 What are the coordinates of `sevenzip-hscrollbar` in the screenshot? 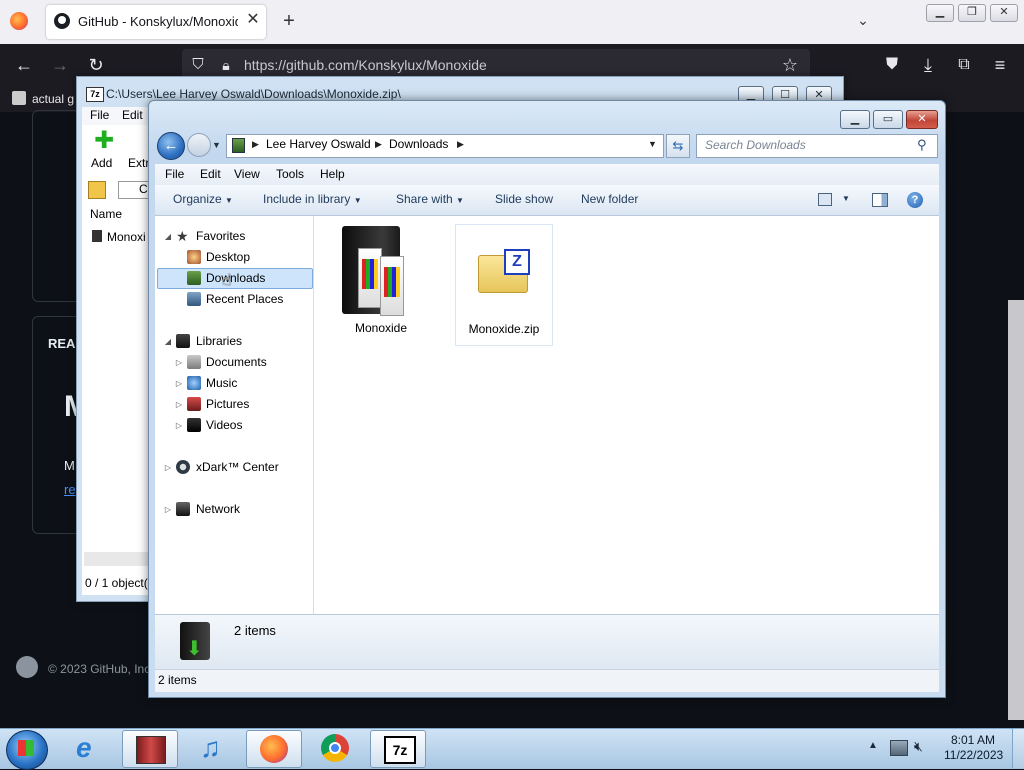 It's located at (117, 559).